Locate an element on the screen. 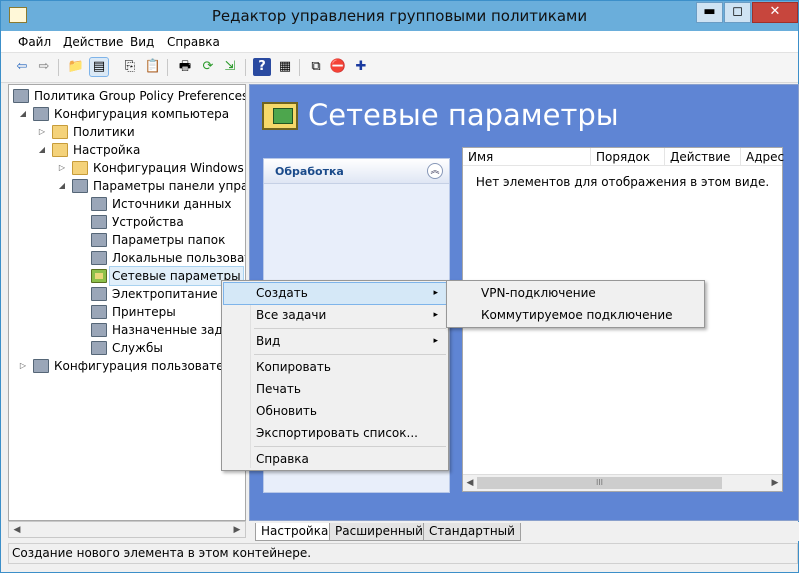 The height and width of the screenshot is (573, 799). submenu-item-dialup-connection: Коммутируемое подключение is located at coordinates (575, 315).